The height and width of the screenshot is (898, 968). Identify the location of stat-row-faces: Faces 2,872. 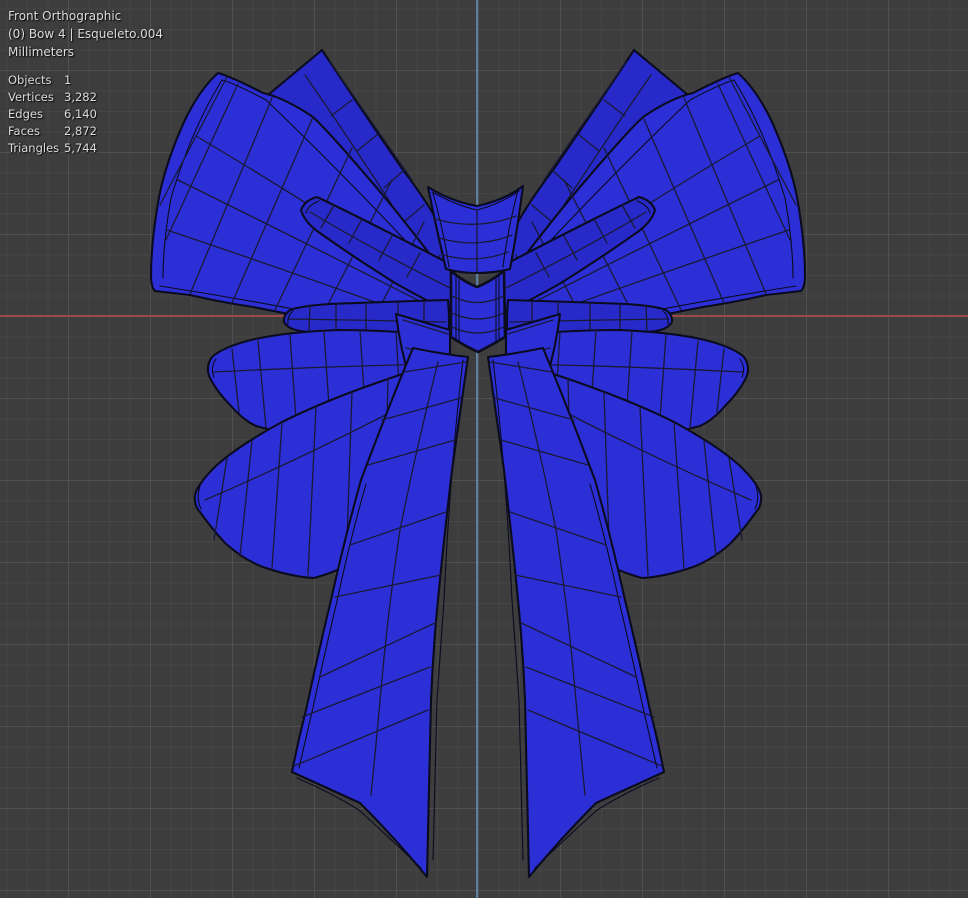
(85, 131).